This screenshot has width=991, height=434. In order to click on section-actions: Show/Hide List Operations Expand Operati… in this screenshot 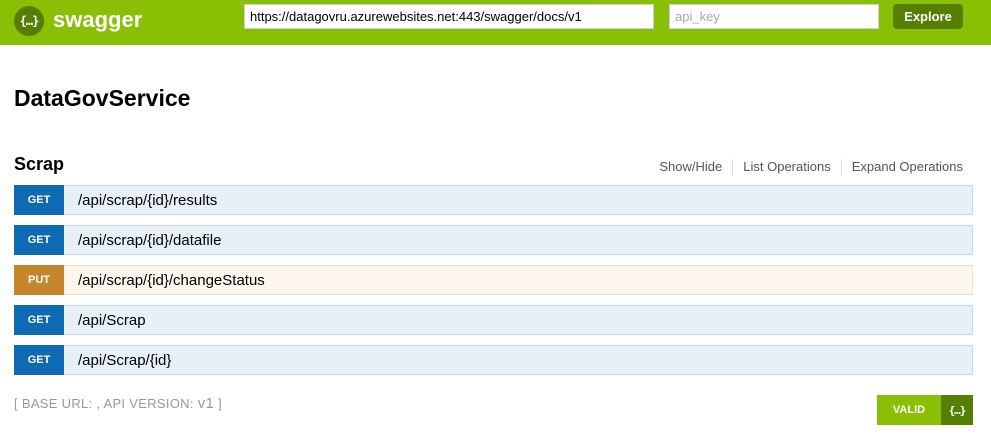, I will do `click(806, 167)`.